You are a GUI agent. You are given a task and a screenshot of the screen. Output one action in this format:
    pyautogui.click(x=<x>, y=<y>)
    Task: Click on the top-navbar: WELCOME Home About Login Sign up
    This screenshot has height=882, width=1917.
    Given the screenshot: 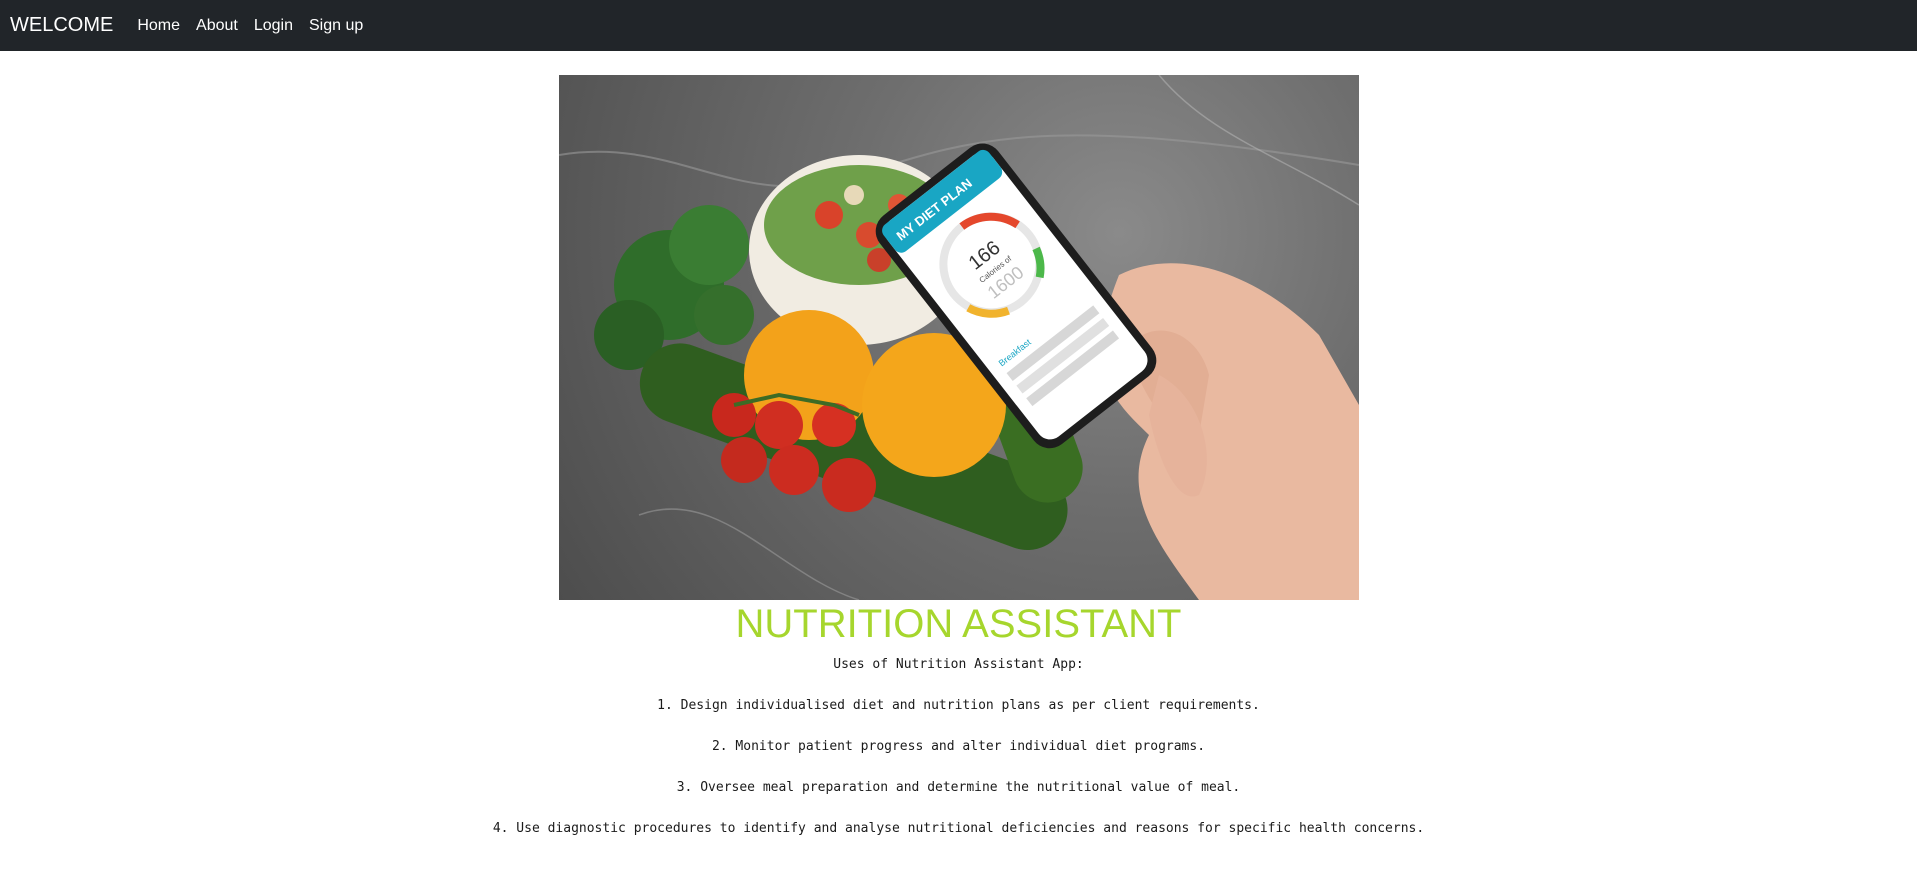 What is the action you would take?
    pyautogui.click(x=958, y=25)
    